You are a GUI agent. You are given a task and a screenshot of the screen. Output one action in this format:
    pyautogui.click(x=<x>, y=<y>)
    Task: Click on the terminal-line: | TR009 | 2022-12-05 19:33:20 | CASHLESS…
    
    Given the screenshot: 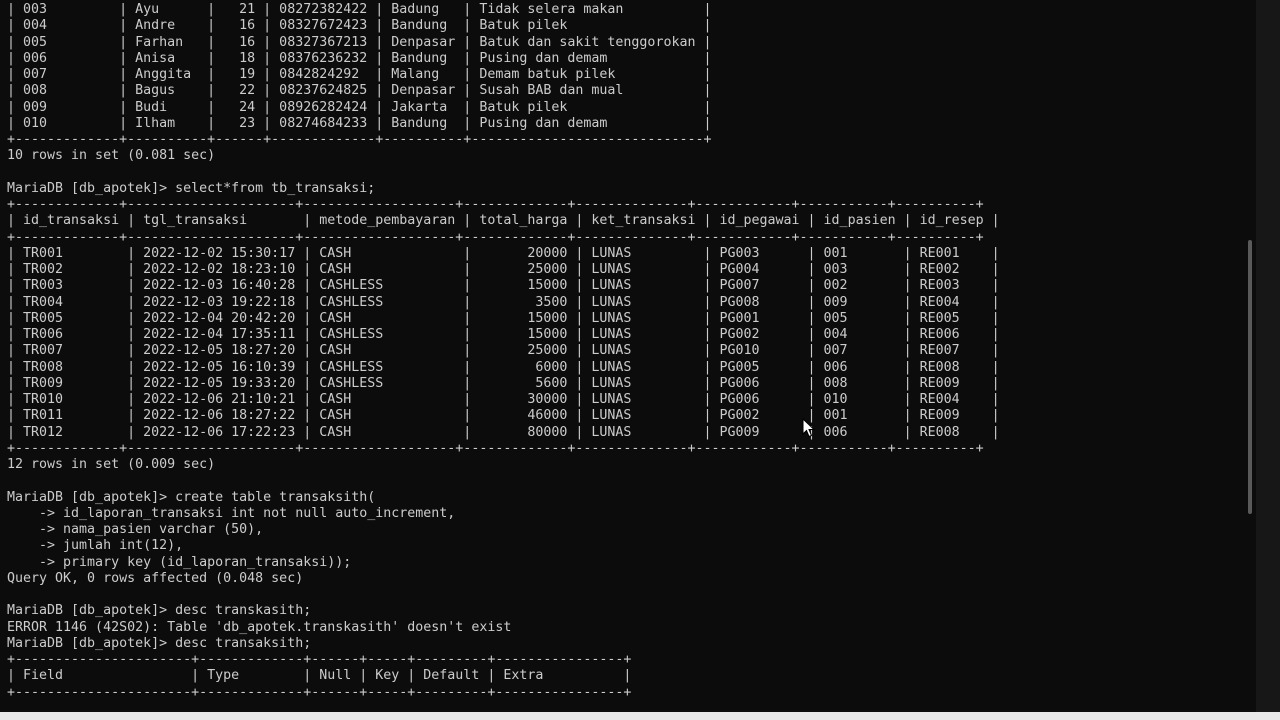 What is the action you would take?
    pyautogui.click(x=503, y=383)
    